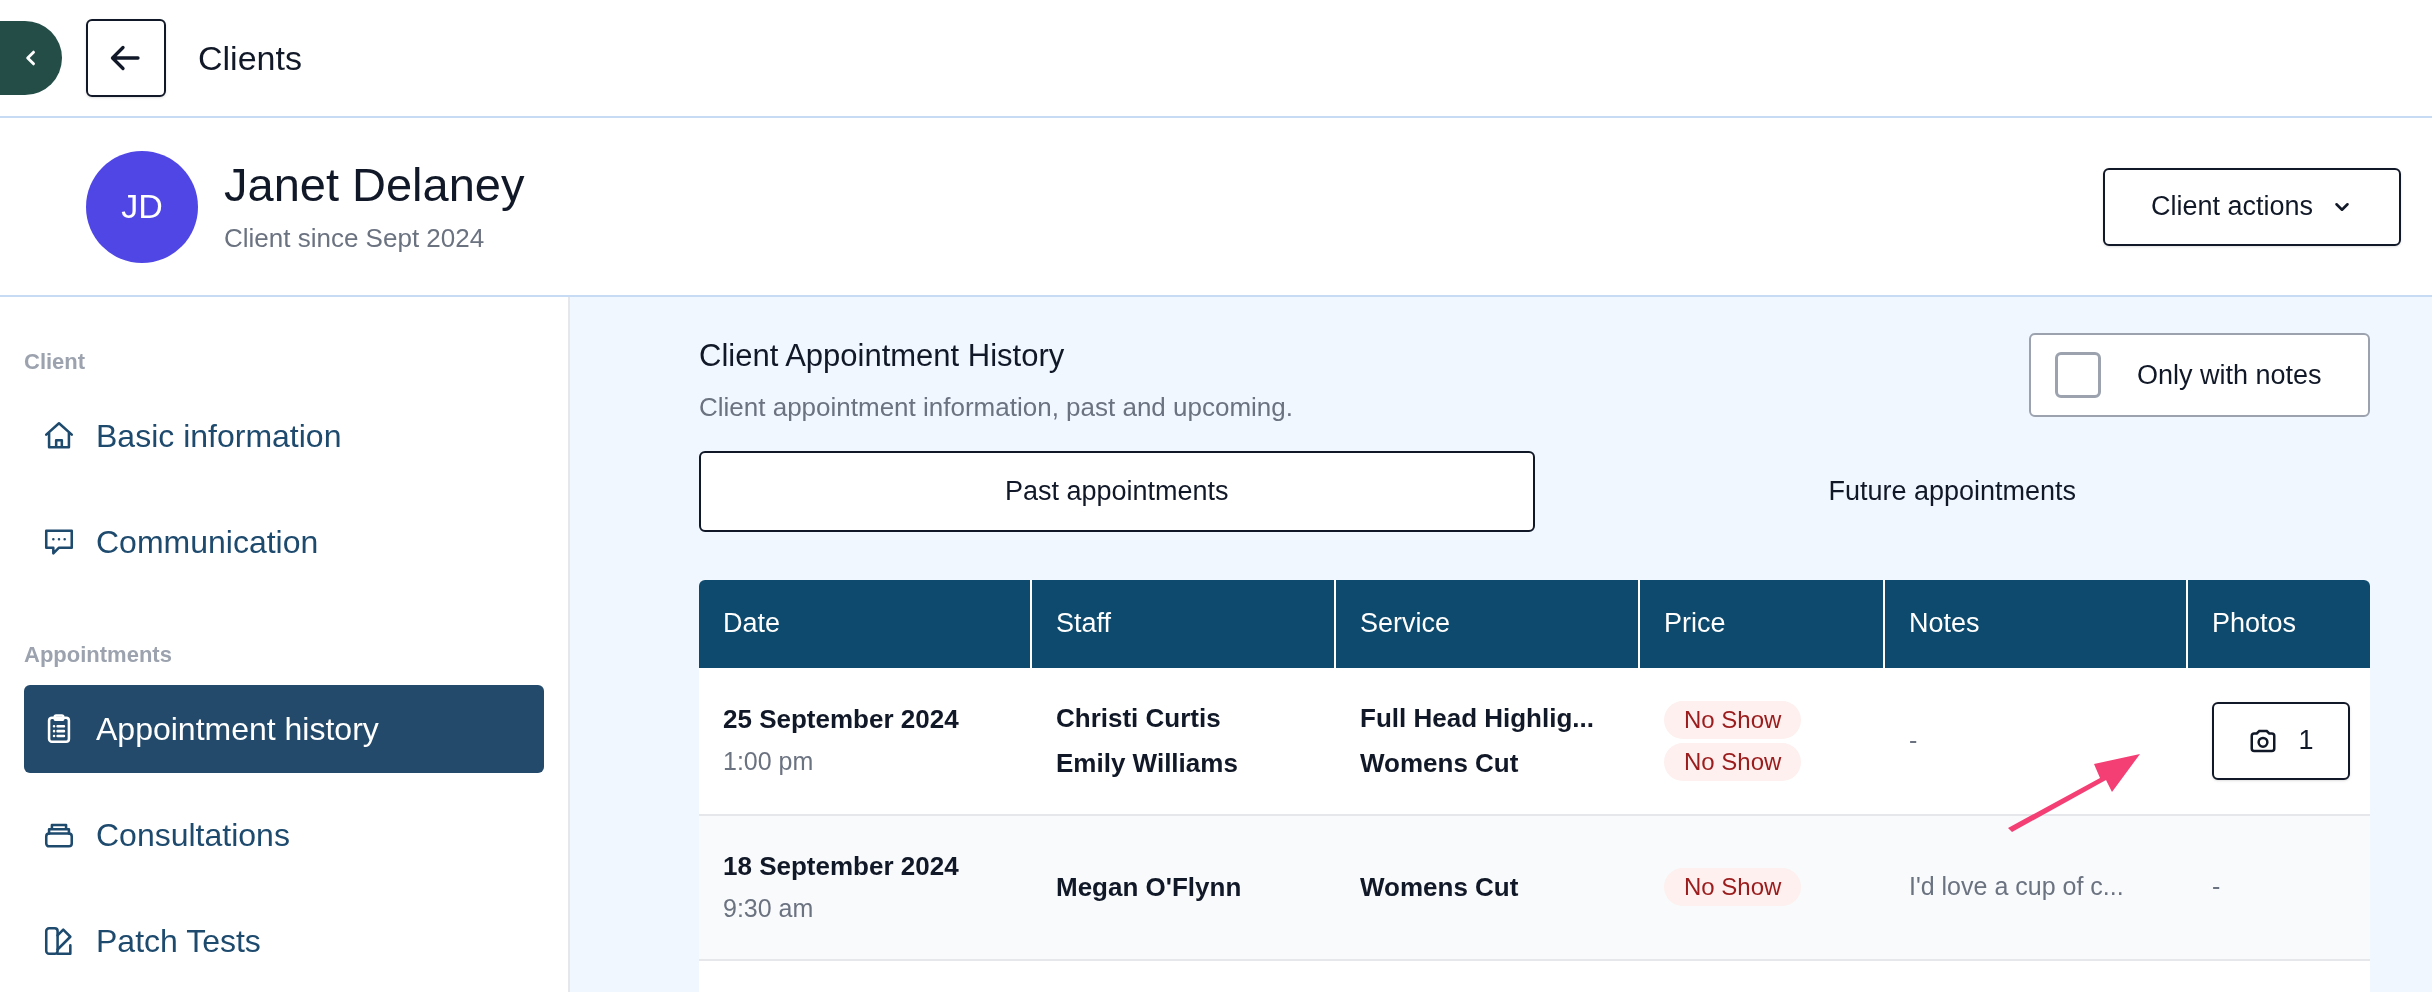 The width and height of the screenshot is (2432, 992). Describe the element at coordinates (882, 356) in the screenshot. I see `section-title: Client Appointment History` at that location.